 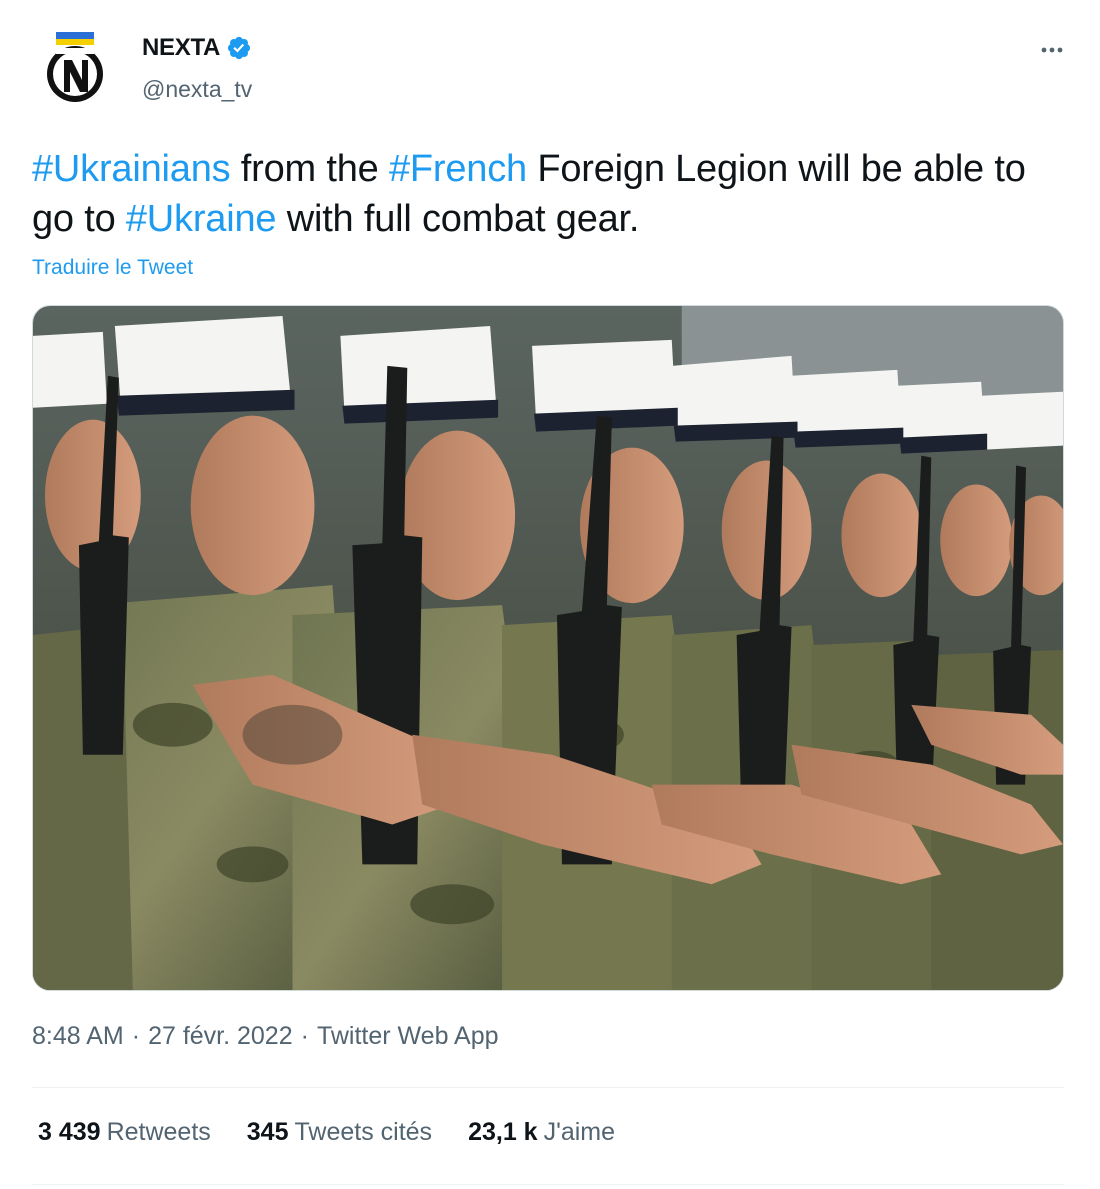 What do you see at coordinates (158, 1132) in the screenshot?
I see `retweets-label: Retweets` at bounding box center [158, 1132].